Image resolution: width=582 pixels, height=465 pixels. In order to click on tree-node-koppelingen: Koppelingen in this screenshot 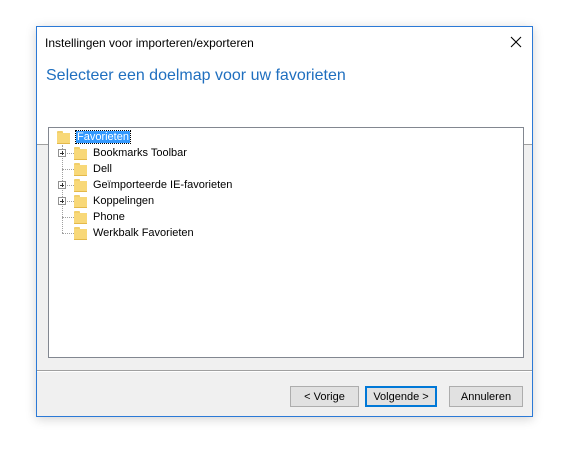, I will do `click(114, 201)`.